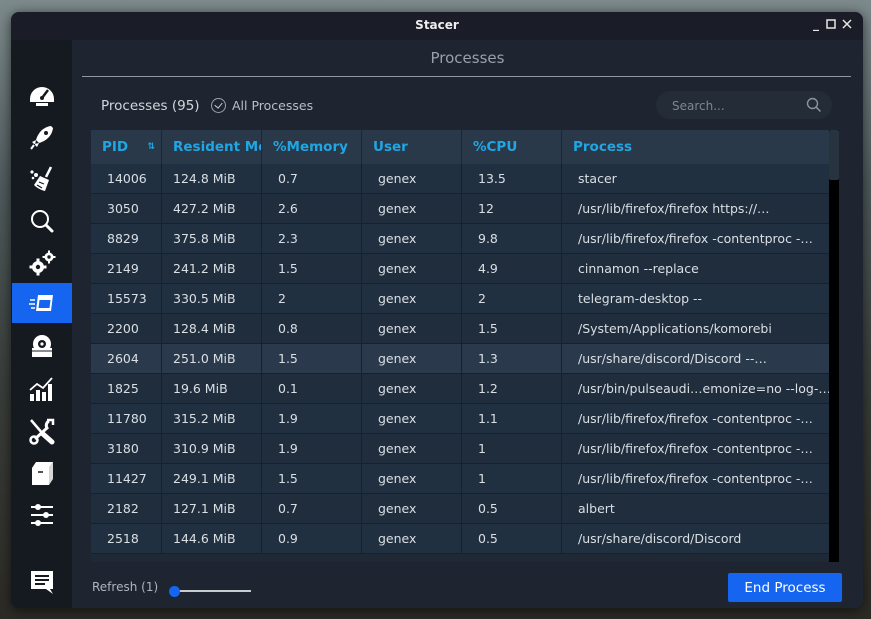 The width and height of the screenshot is (871, 619). I want to click on cell-pid: 3050, so click(126, 208).